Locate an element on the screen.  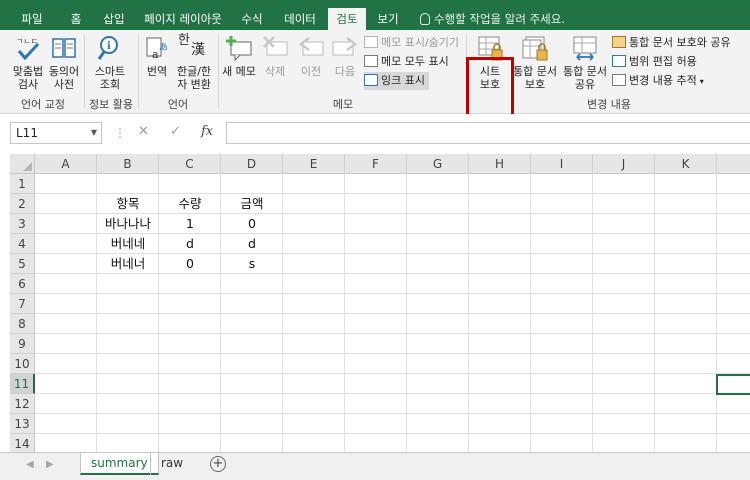
translate-label: 번역 is located at coordinates (157, 71).